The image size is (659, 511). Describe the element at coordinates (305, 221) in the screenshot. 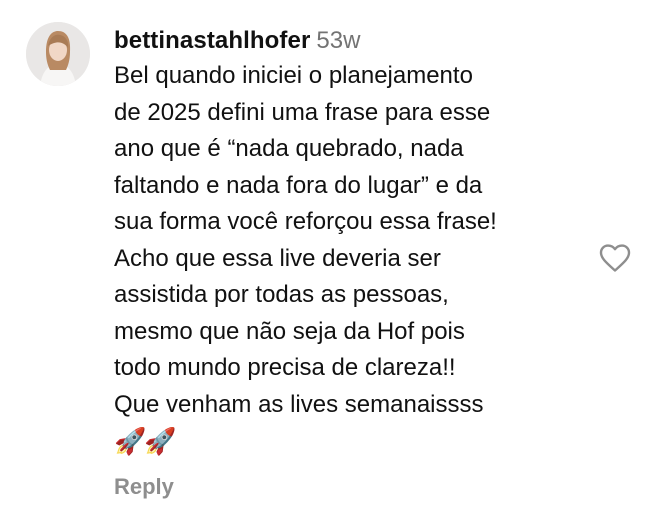

I see `comment-line: sua forma você reforçou essa frase!` at that location.